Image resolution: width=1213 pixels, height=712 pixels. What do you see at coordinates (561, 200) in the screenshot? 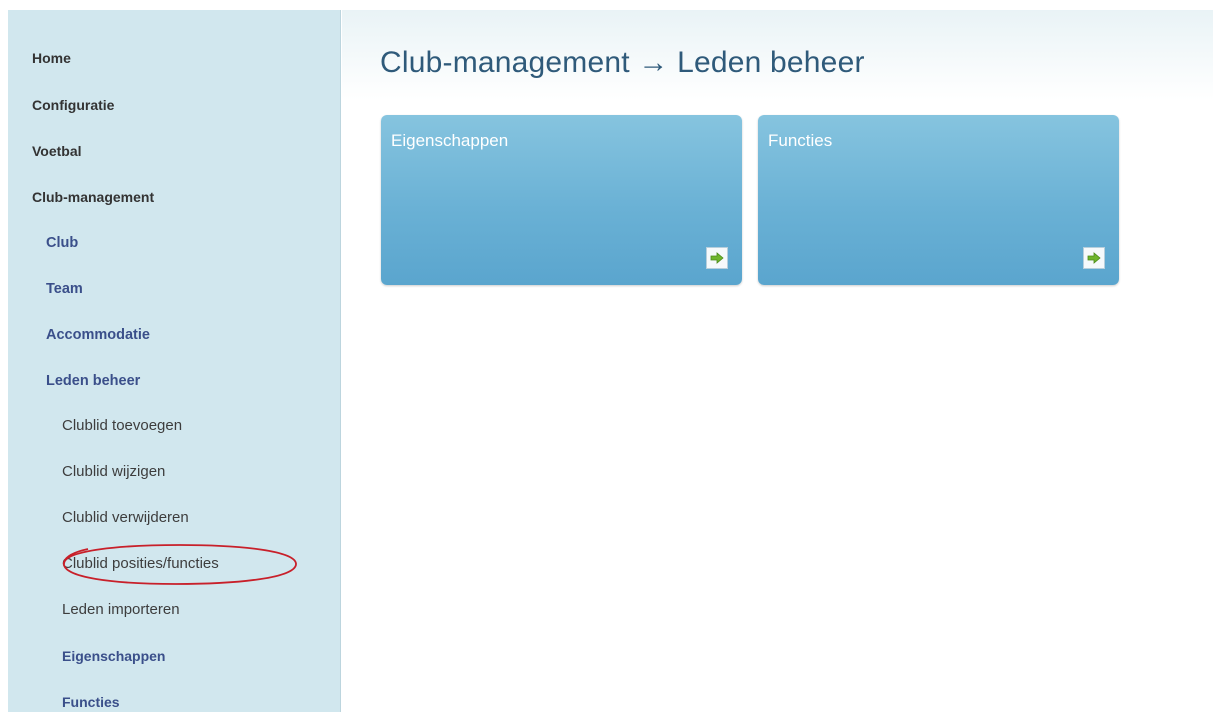
I see `tile-eigenschappen: Eigenschappen` at bounding box center [561, 200].